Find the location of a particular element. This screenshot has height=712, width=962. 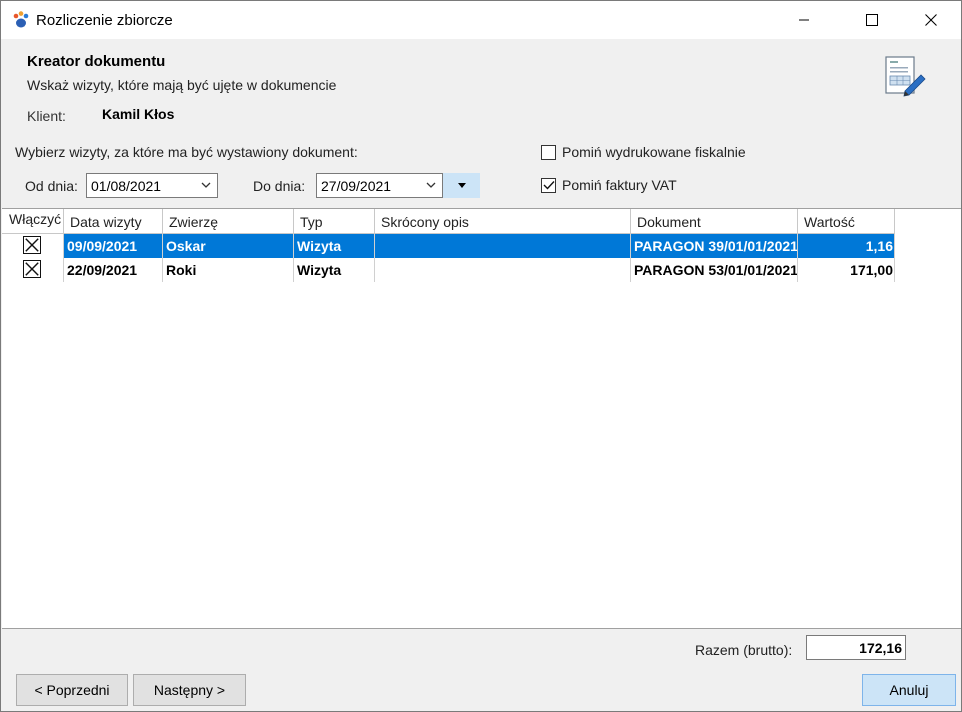

maximize-button is located at coordinates (872, 20).